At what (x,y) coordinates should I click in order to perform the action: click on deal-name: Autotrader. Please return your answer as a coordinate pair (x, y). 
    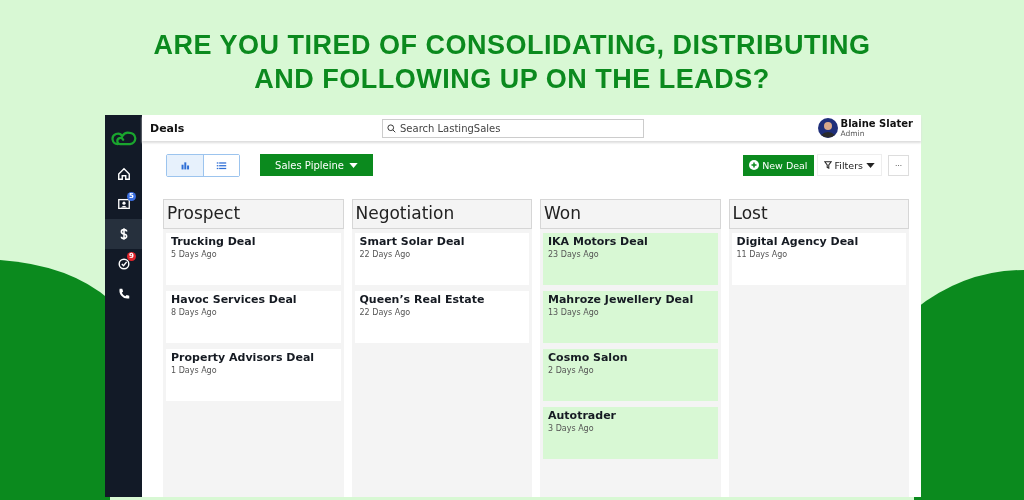
    Looking at the image, I should click on (582, 415).